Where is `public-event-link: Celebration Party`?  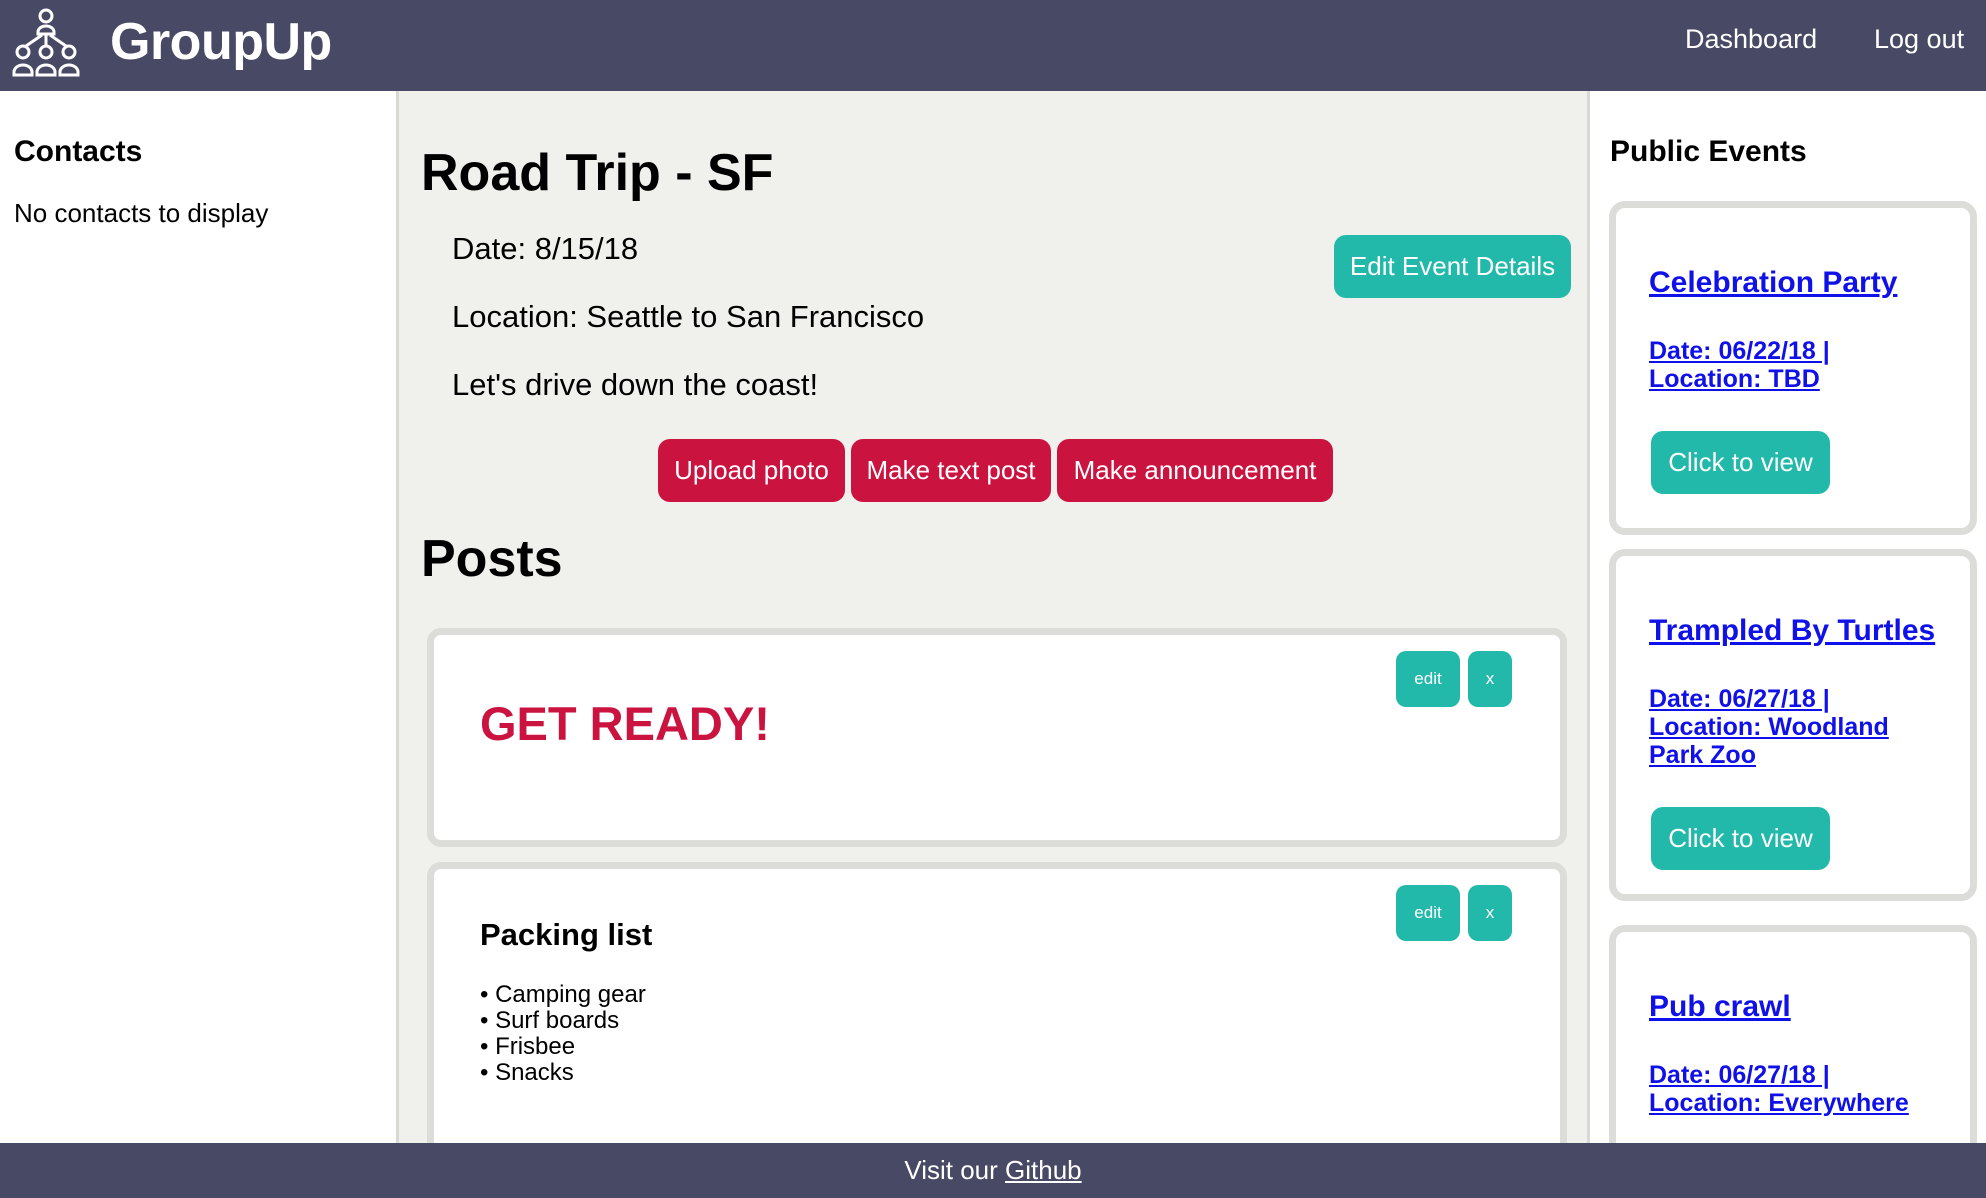 public-event-link: Celebration Party is located at coordinates (1773, 283).